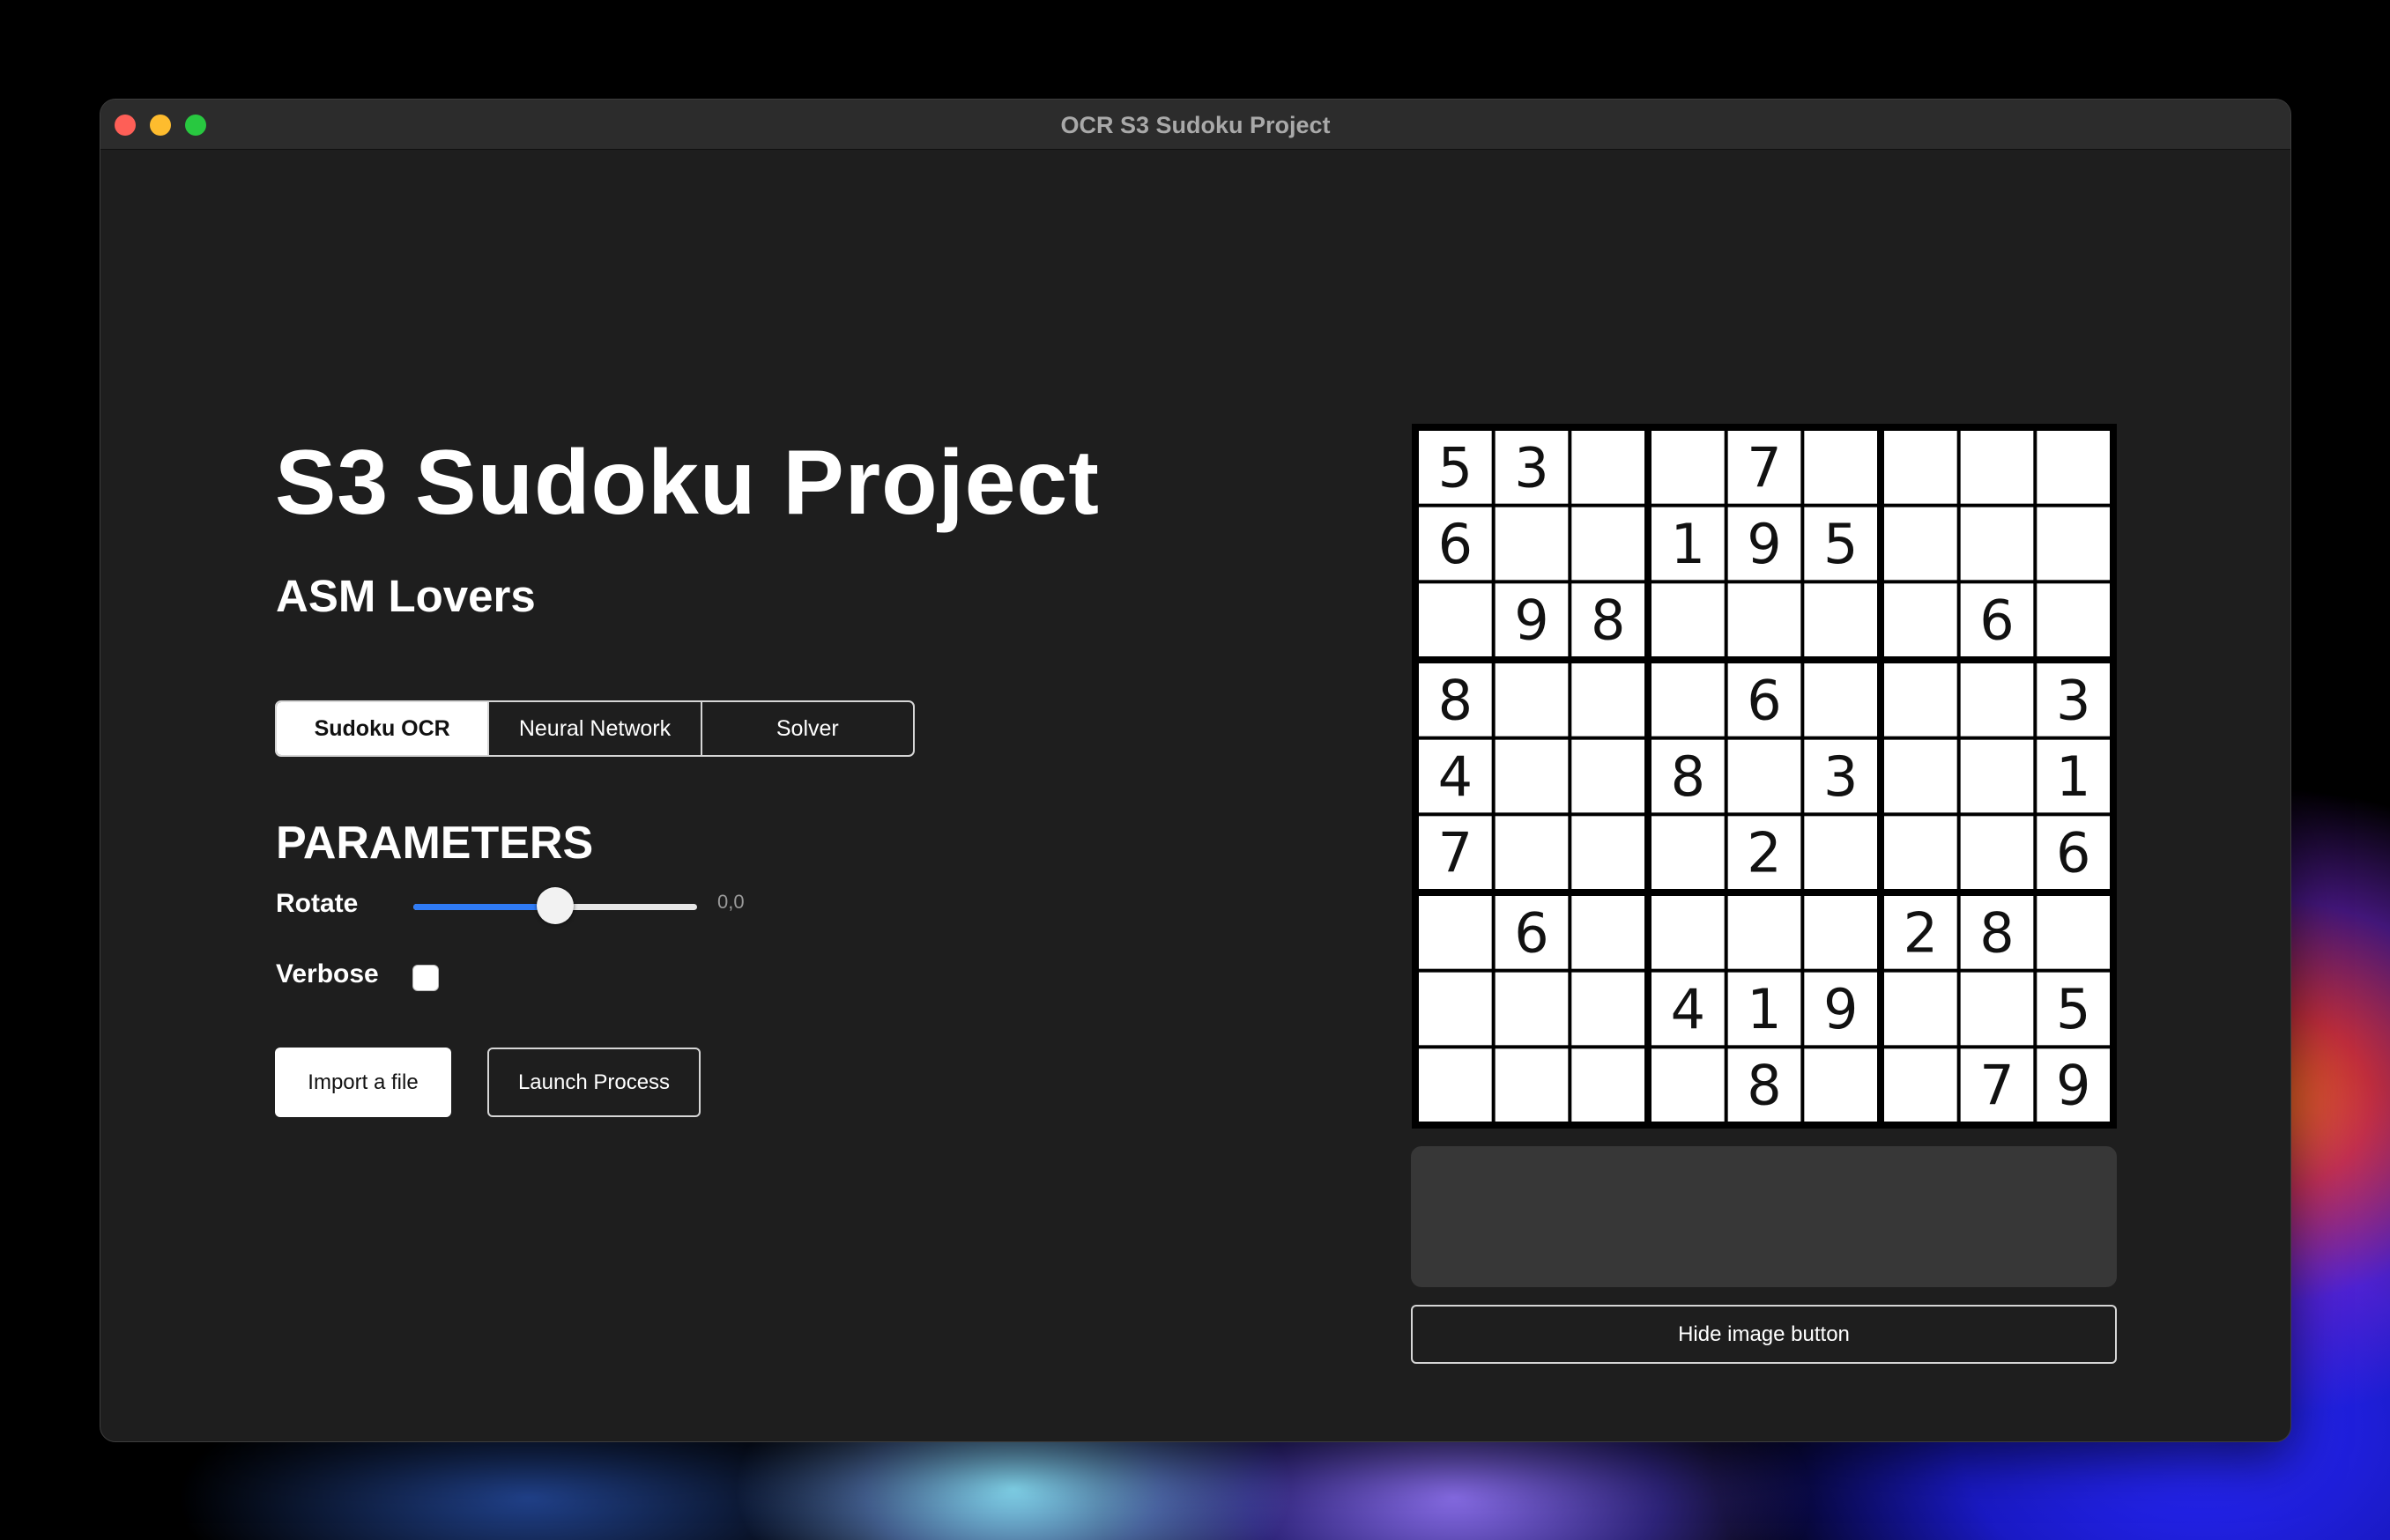 Image resolution: width=2390 pixels, height=1540 pixels. Describe the element at coordinates (484, 907) in the screenshot. I see `rotate-slider-fill` at that location.